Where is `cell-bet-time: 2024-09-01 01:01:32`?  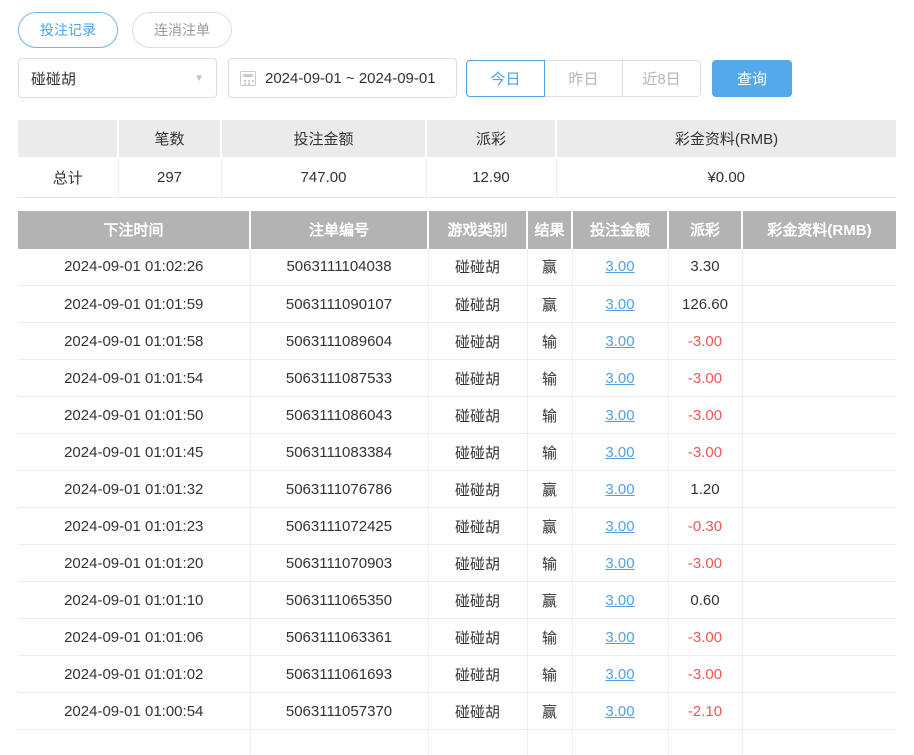 cell-bet-time: 2024-09-01 01:01:32 is located at coordinates (134, 489).